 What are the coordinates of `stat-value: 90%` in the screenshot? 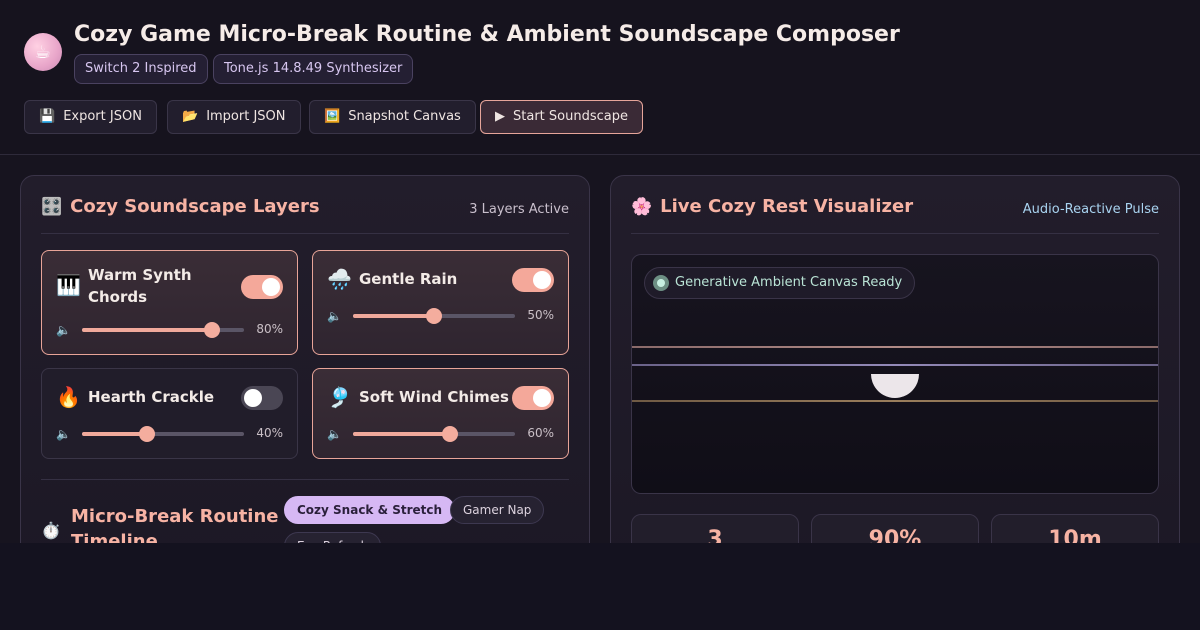 It's located at (895, 535).